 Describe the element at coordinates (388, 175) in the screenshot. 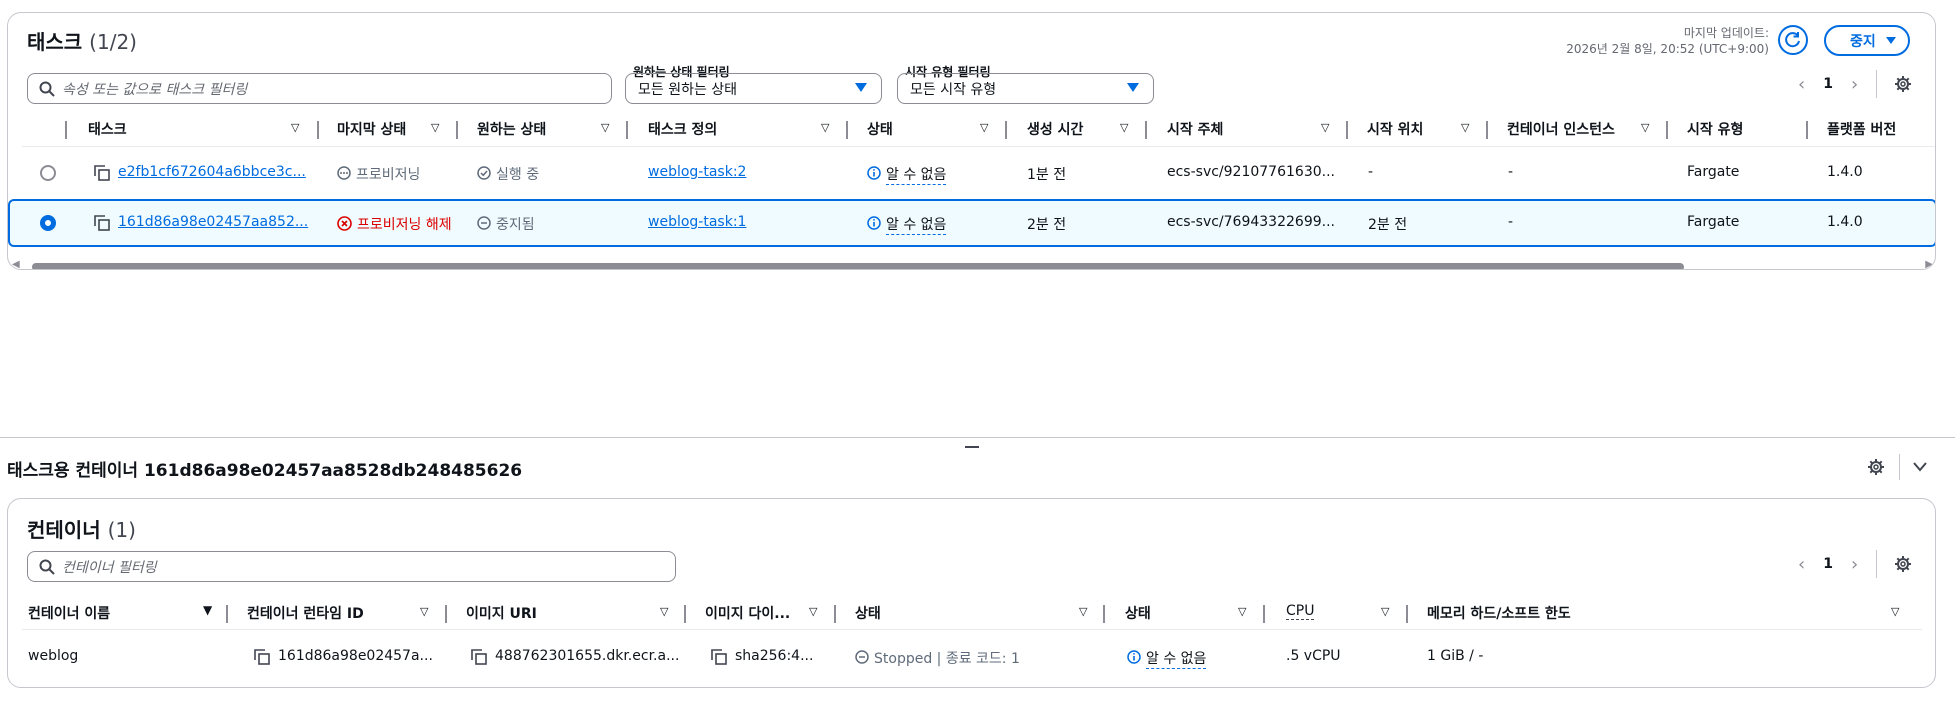

I see `last-status-text: 프로비저닝` at that location.